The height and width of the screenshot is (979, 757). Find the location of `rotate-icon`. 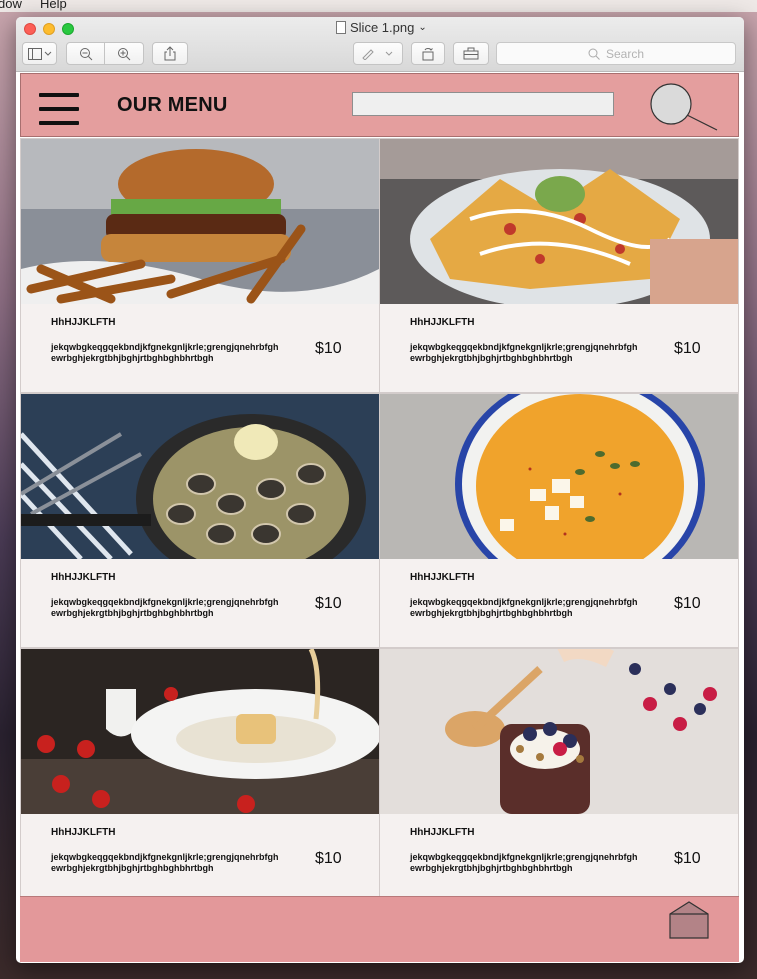

rotate-icon is located at coordinates (428, 53).